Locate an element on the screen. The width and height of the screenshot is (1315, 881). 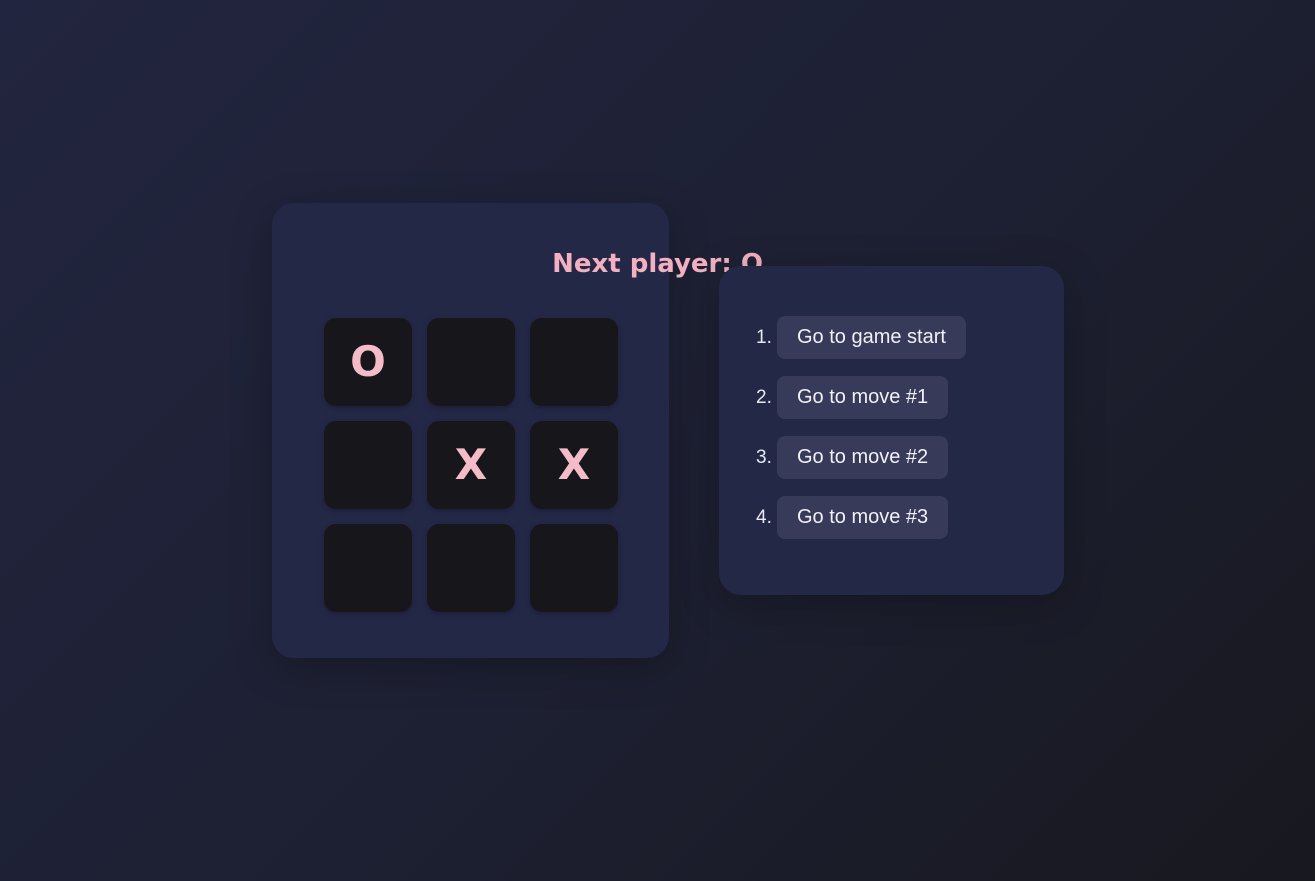
go-to-move-3-button: Go to move #3 is located at coordinates (863, 517).